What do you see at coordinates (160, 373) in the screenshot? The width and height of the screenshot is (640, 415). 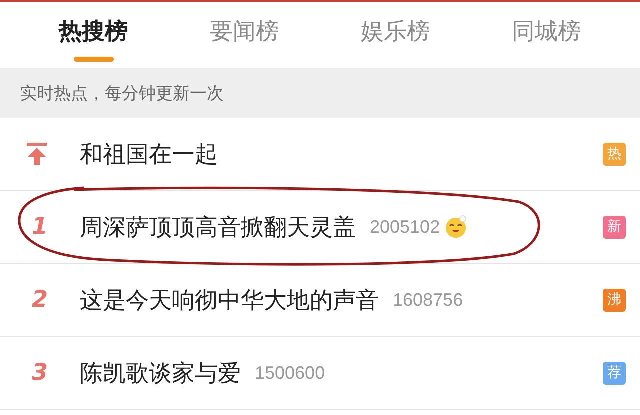 I see `topic-title: 陈凯歌谈家与爱` at bounding box center [160, 373].